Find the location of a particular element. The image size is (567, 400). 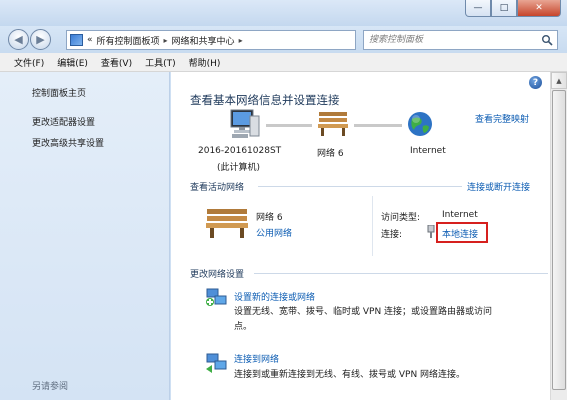

breadcrumb-network-sharing-center: 网络和共享中心 is located at coordinates (203, 40).